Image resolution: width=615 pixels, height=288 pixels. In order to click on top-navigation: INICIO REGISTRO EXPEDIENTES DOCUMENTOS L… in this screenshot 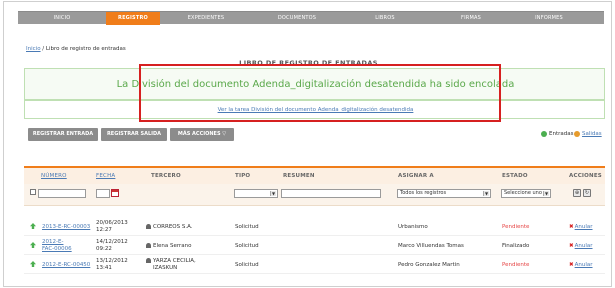, I will do `click(311, 18)`.